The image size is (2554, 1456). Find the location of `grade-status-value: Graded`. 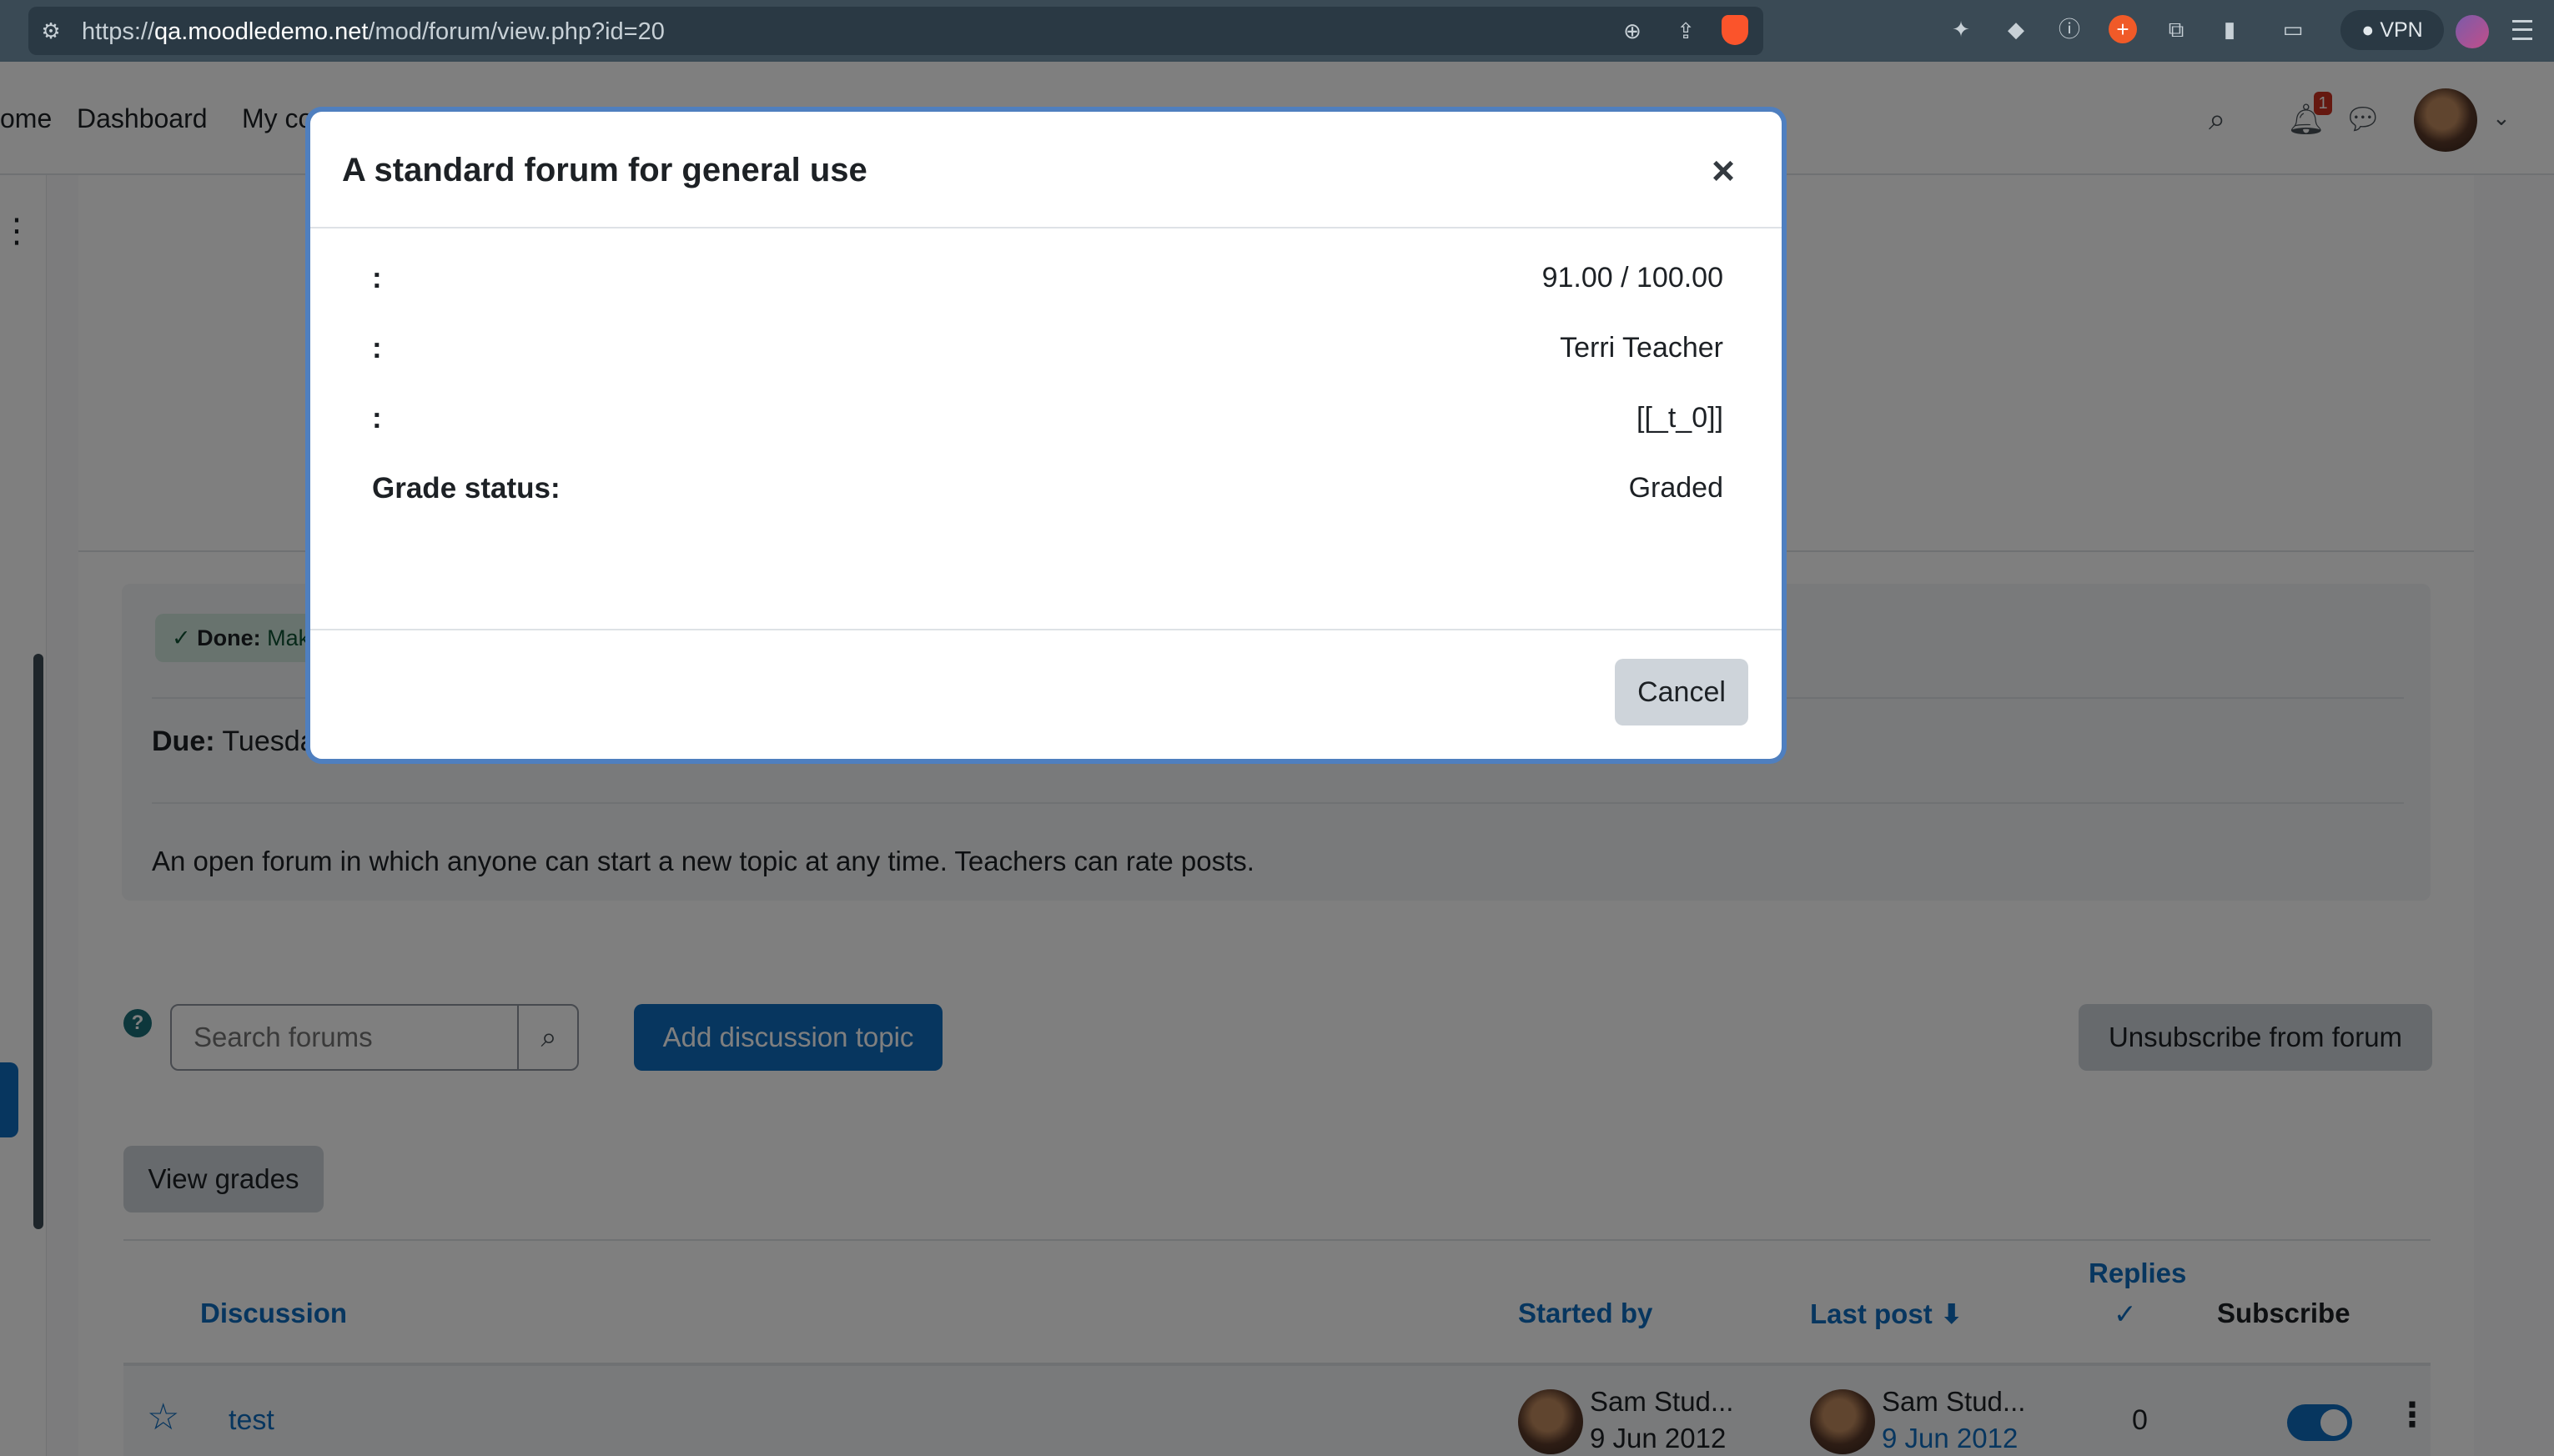

grade-status-value: Graded is located at coordinates (1675, 488).